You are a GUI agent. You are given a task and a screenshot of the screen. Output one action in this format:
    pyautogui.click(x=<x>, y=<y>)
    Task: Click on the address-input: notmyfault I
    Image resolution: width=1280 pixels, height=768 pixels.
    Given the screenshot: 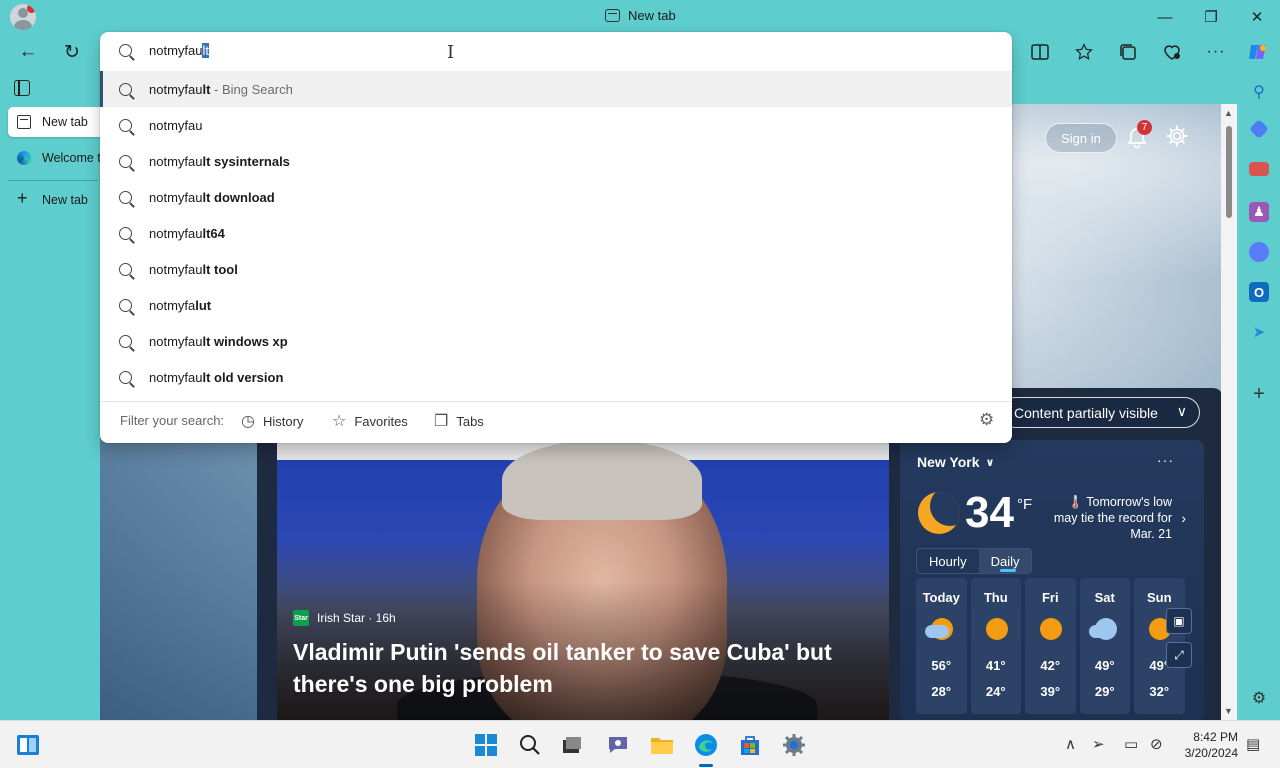 What is the action you would take?
    pyautogui.click(x=556, y=51)
    